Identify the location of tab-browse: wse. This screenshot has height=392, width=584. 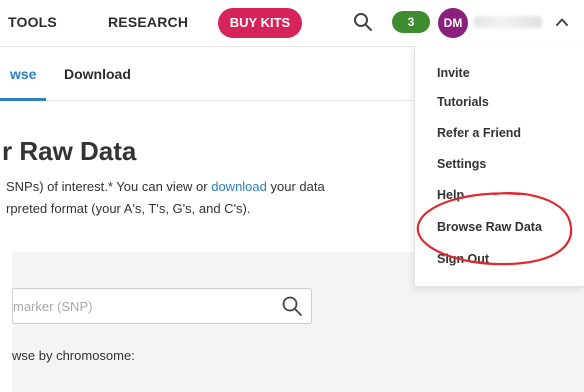
(23, 74).